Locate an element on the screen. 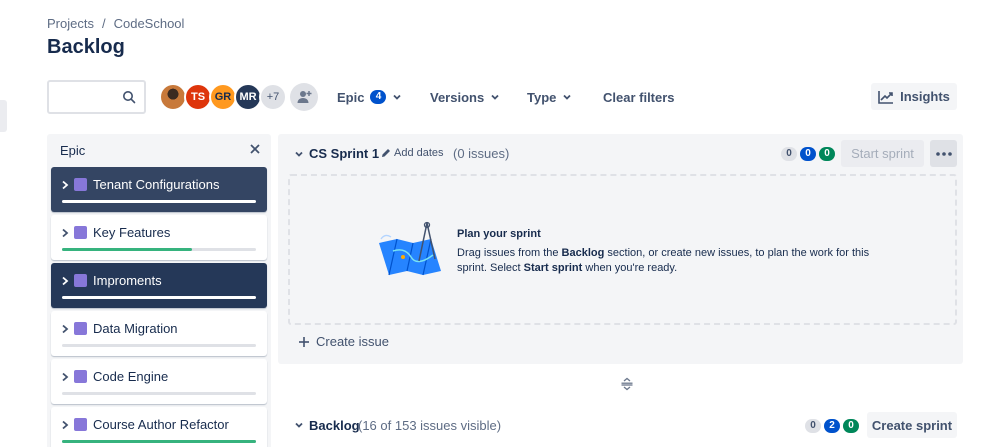 The height and width of the screenshot is (447, 999). avatar-gr: GR is located at coordinates (223, 97).